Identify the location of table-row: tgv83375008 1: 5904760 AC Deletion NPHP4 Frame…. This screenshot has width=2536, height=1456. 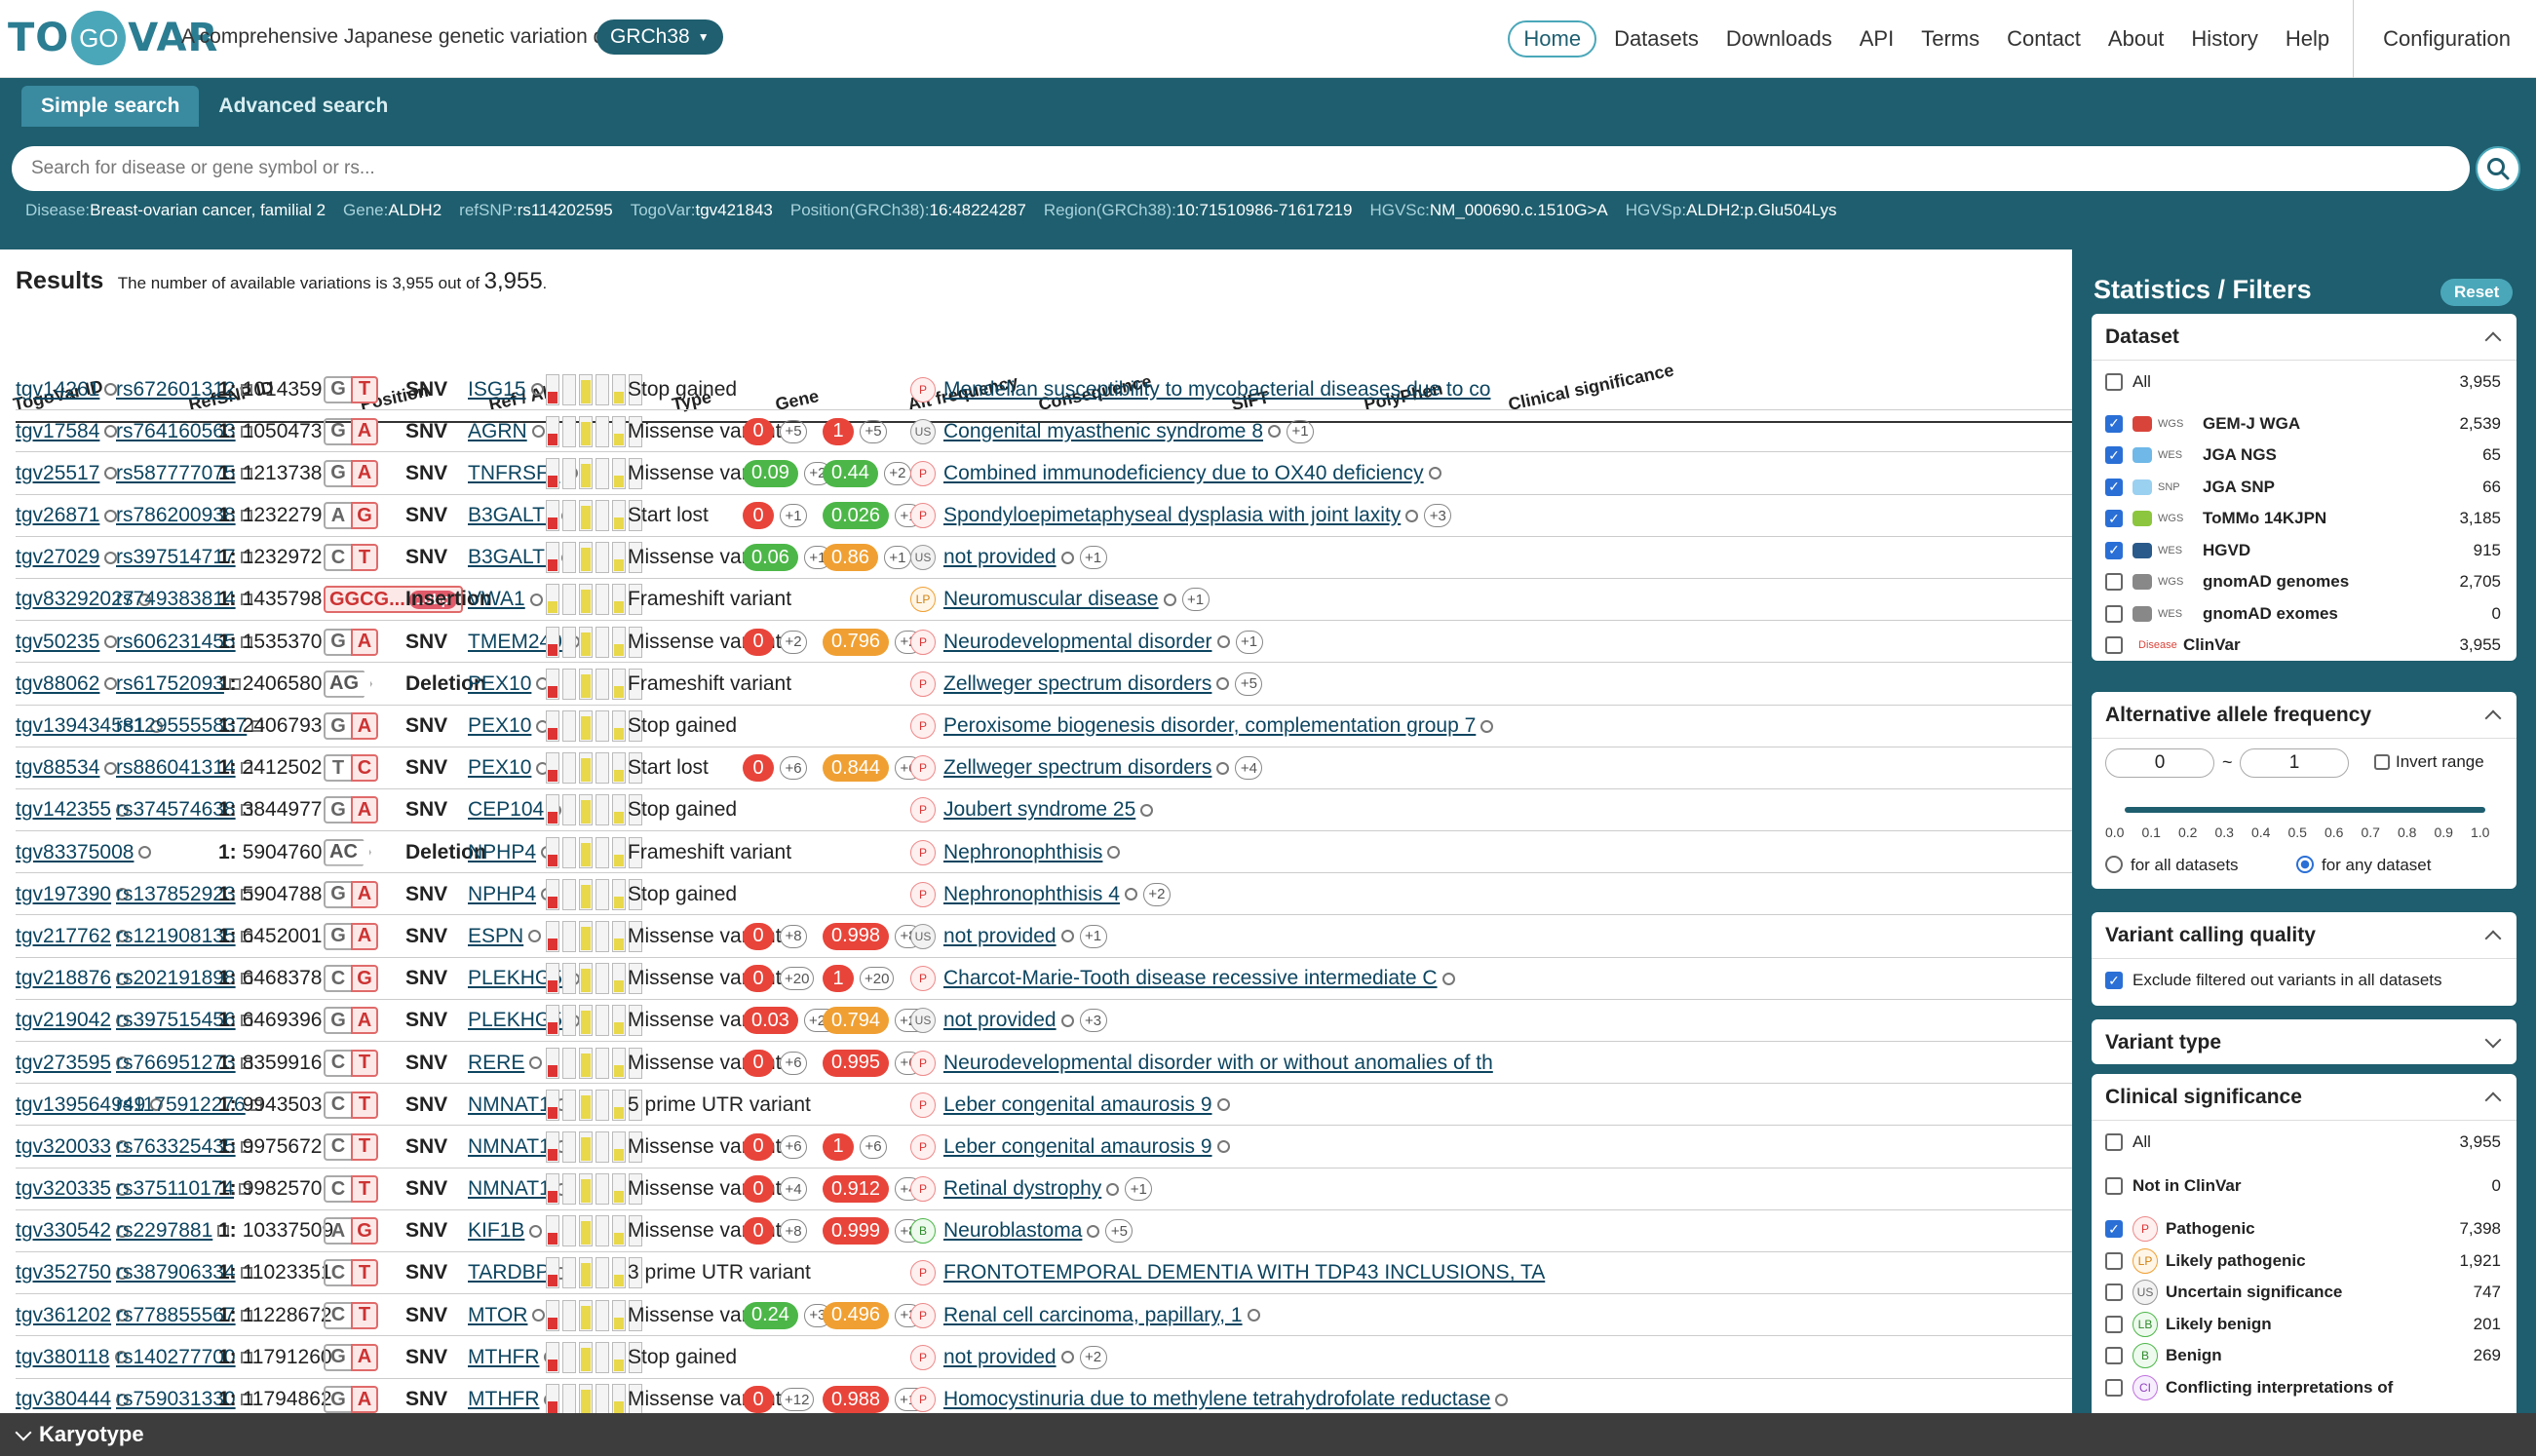
(1044, 852).